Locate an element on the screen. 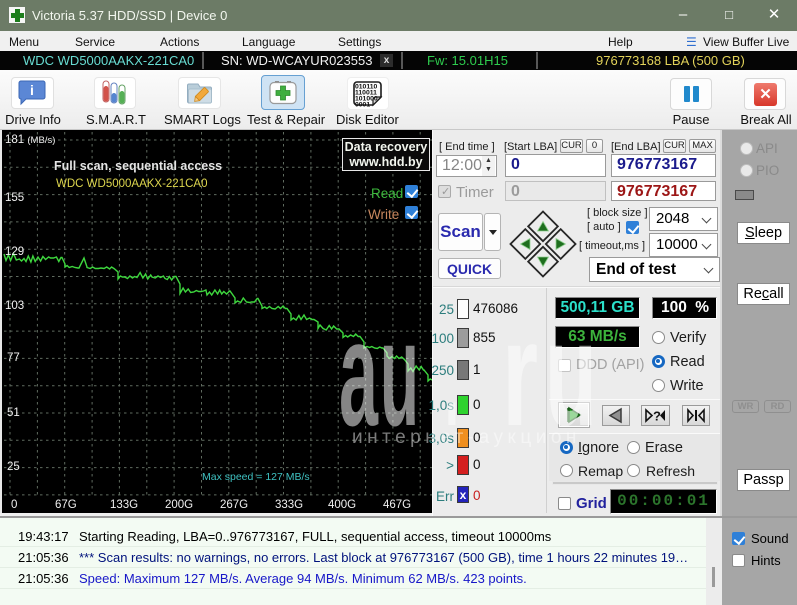 This screenshot has width=797, height=605. svg-text: i is located at coordinates (32, 90).